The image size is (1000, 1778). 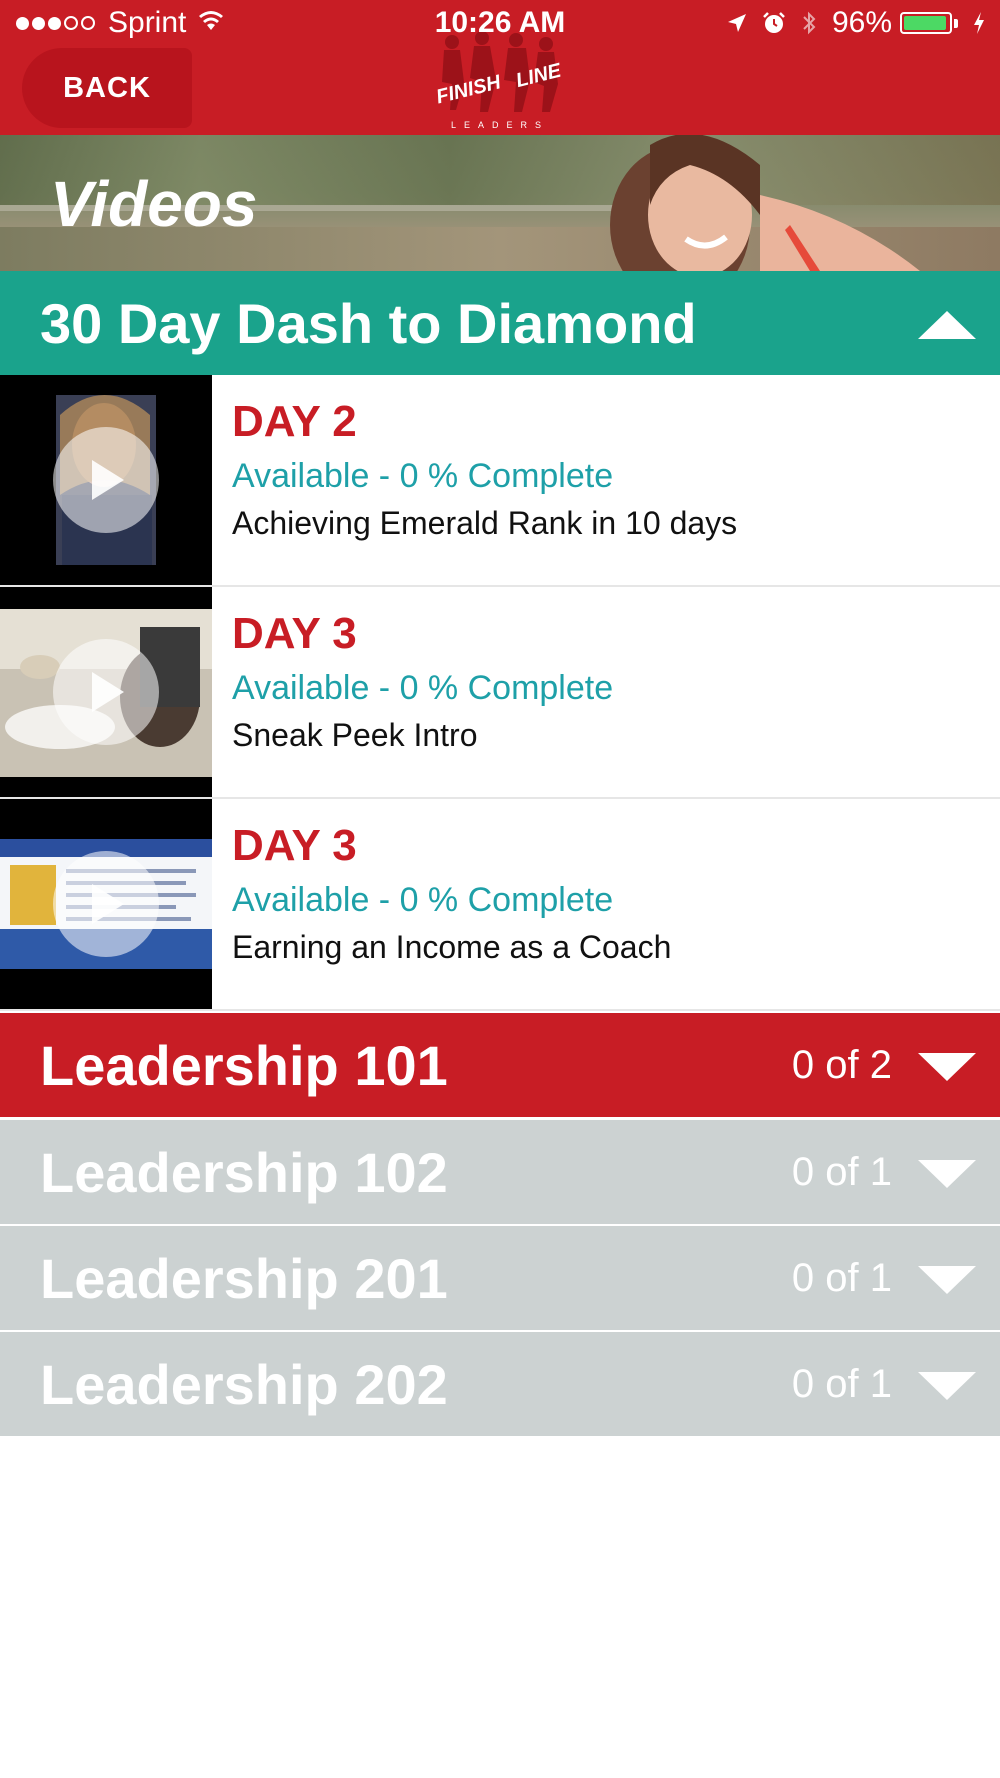 What do you see at coordinates (294, 421) in the screenshot?
I see `video-day: DAY 2` at bounding box center [294, 421].